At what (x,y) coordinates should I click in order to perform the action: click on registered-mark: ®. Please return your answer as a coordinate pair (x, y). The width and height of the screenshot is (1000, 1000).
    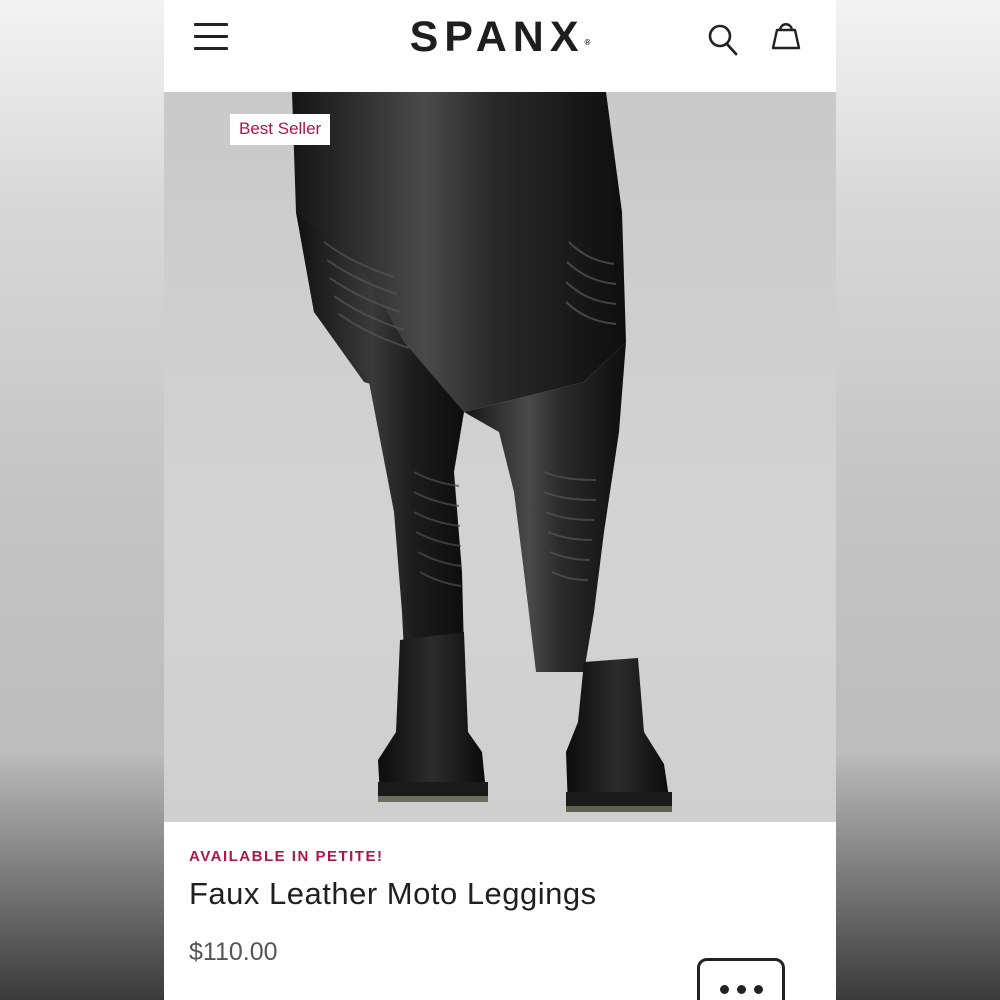
    Looking at the image, I should click on (587, 42).